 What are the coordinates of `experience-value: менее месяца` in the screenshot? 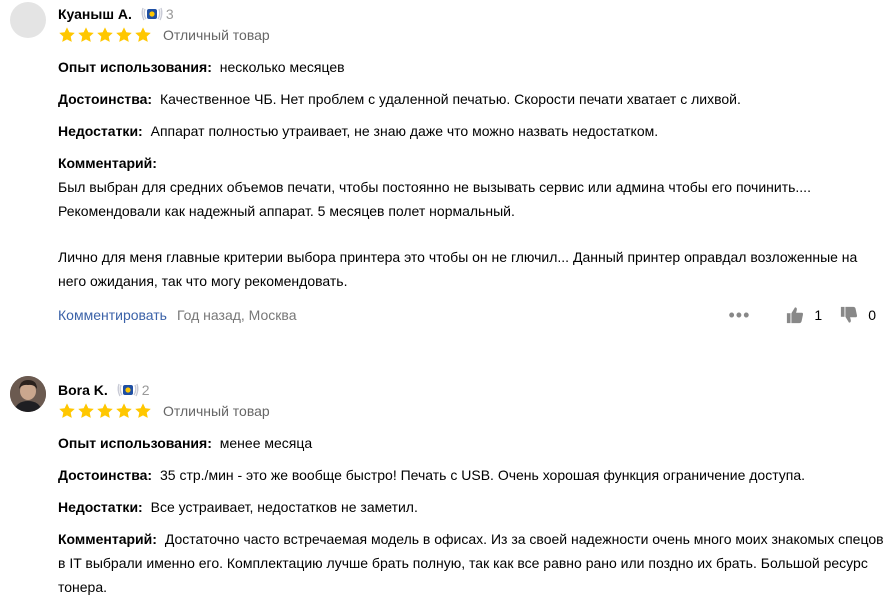 It's located at (266, 443).